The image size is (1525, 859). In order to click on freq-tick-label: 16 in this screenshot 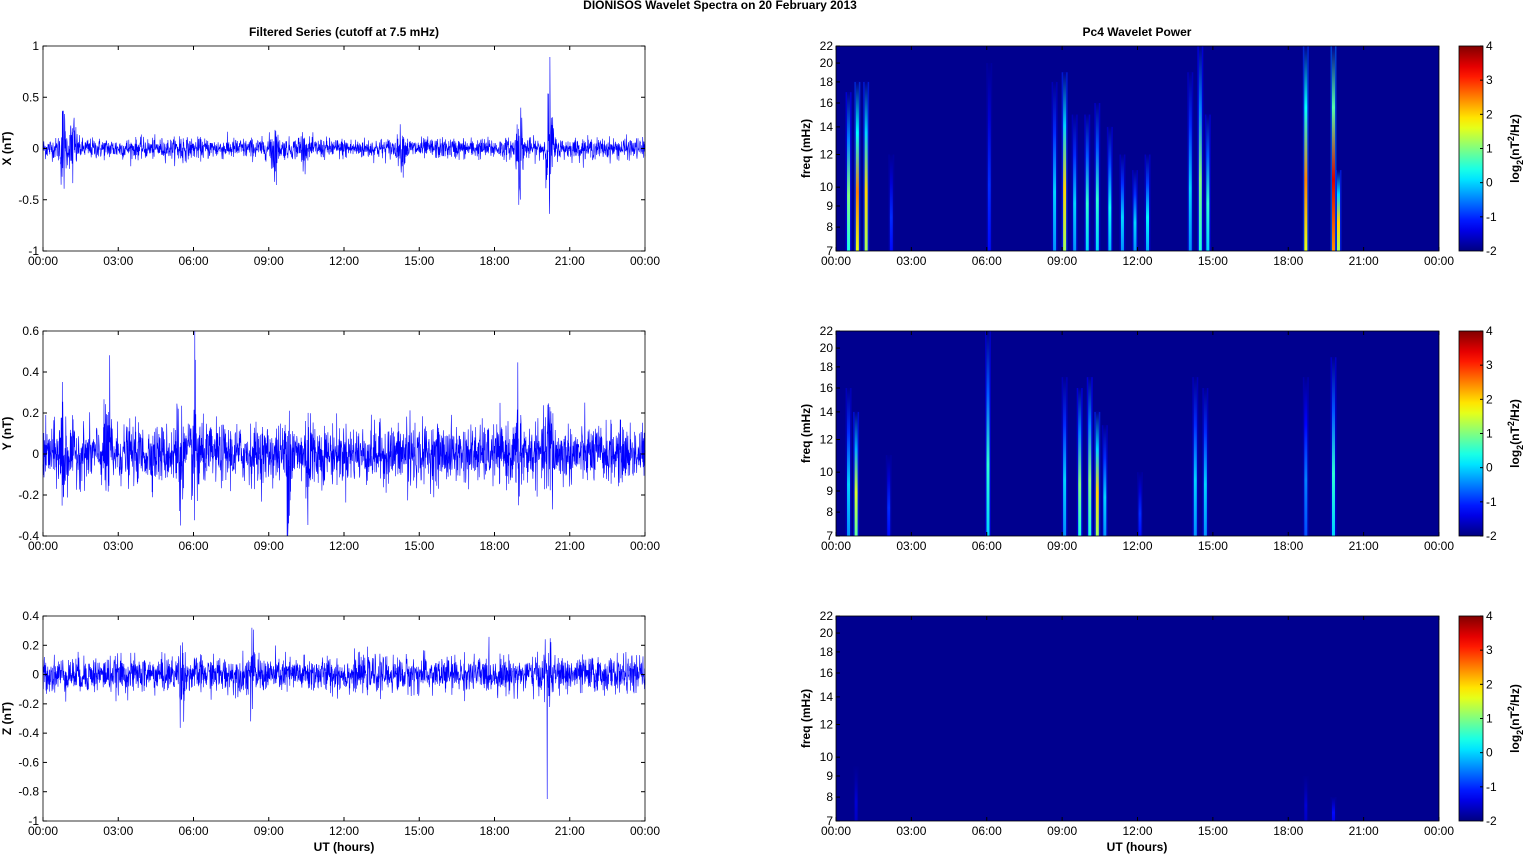, I will do `click(827, 673)`.